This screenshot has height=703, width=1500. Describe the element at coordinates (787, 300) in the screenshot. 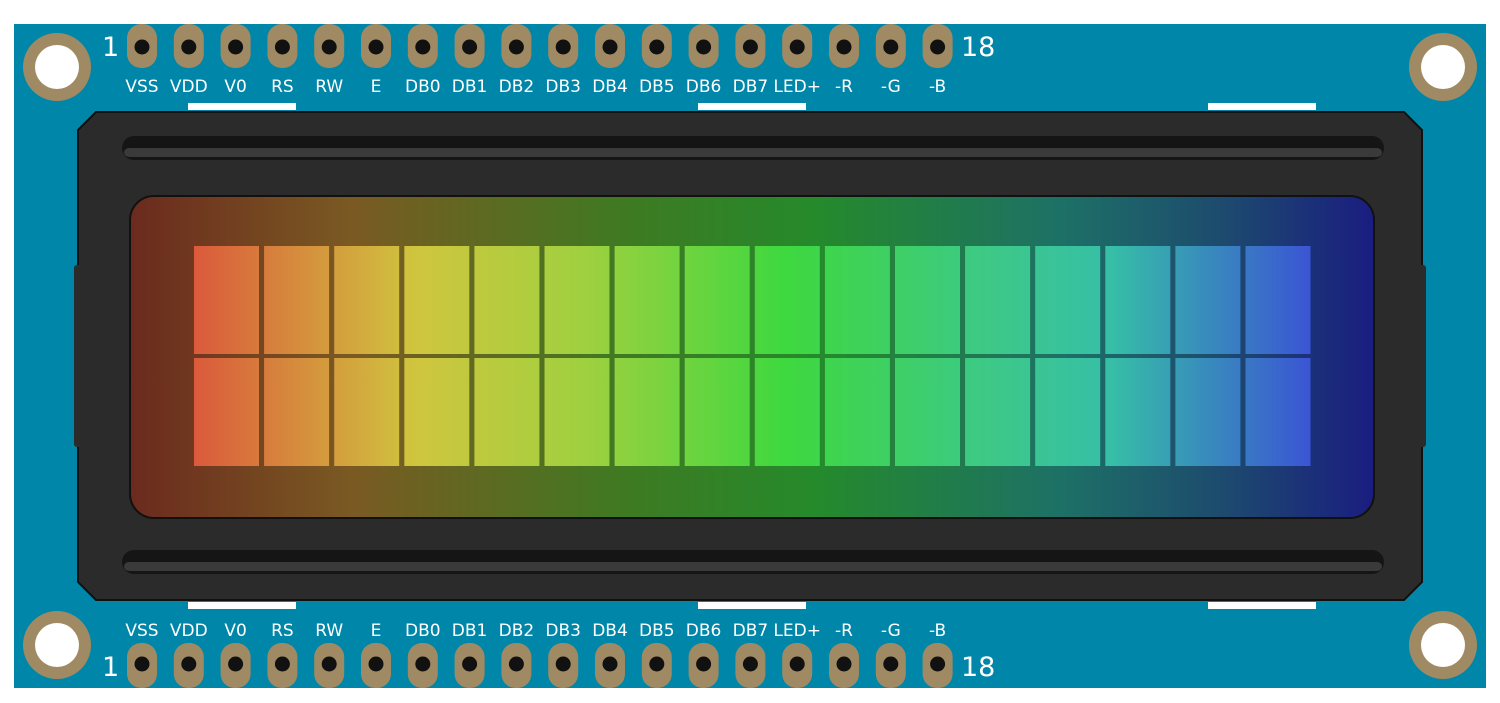

I see `lcd-cell-r1-c9` at that location.